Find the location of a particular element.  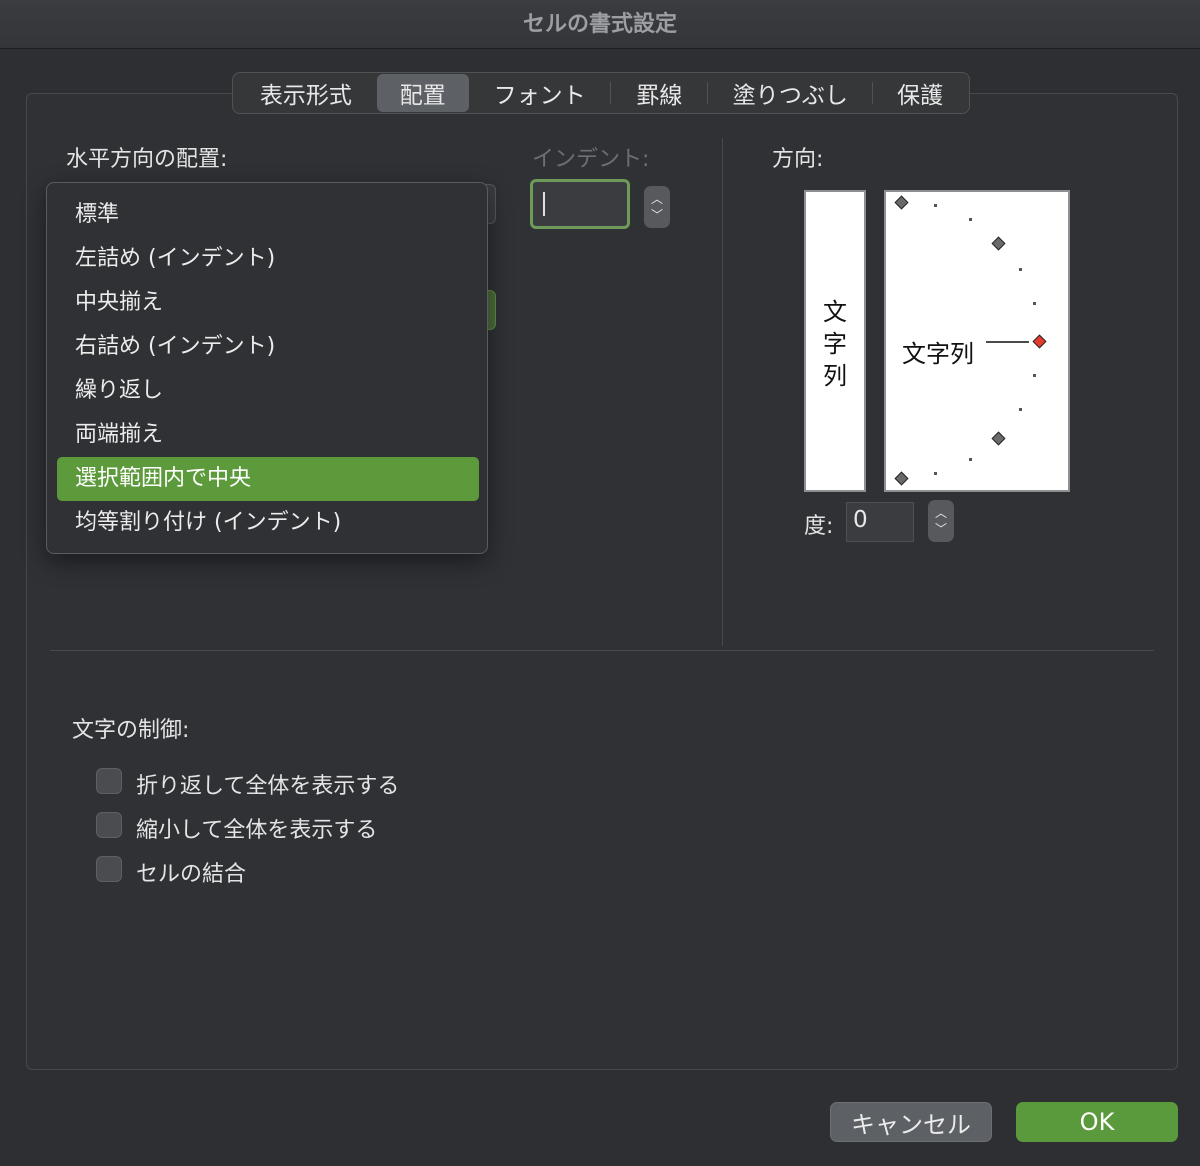

vertical-text-orientation-button: 文 字 列 is located at coordinates (835, 341).